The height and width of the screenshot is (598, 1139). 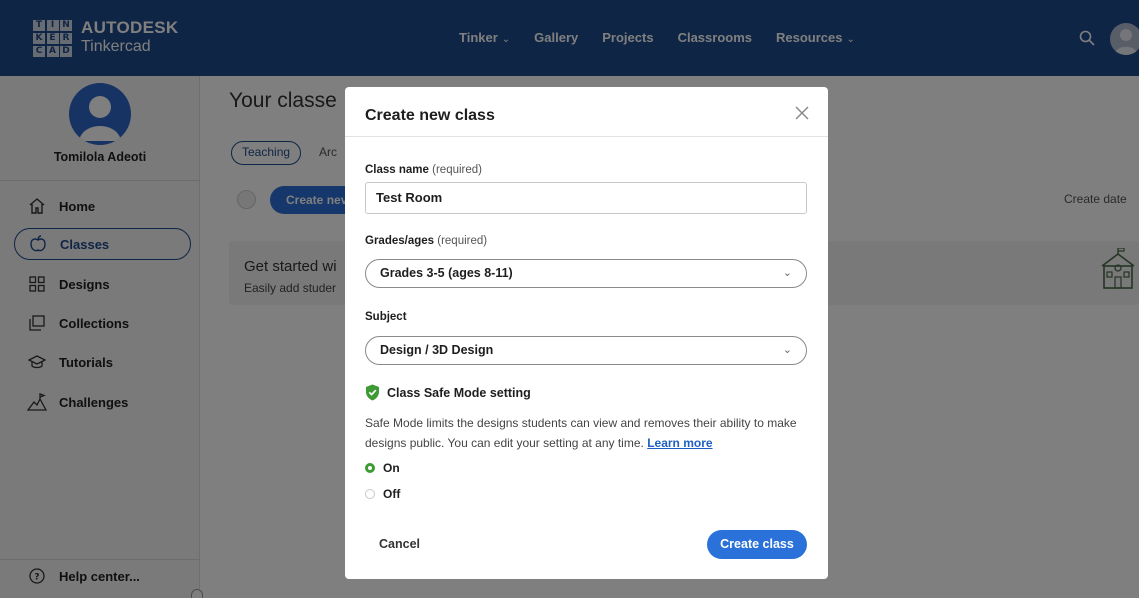 What do you see at coordinates (382, 468) in the screenshot?
I see `safe-mode-on-option: On` at bounding box center [382, 468].